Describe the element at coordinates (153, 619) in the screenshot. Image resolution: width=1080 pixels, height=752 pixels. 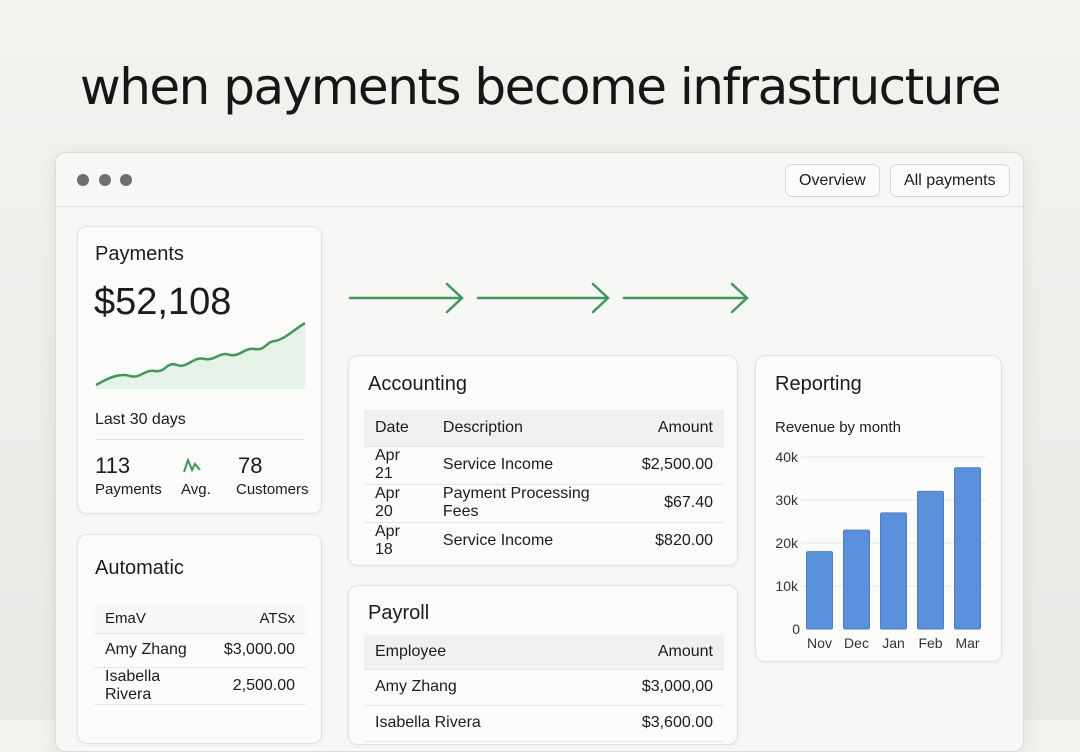
I see `column-header: EmaV` at that location.